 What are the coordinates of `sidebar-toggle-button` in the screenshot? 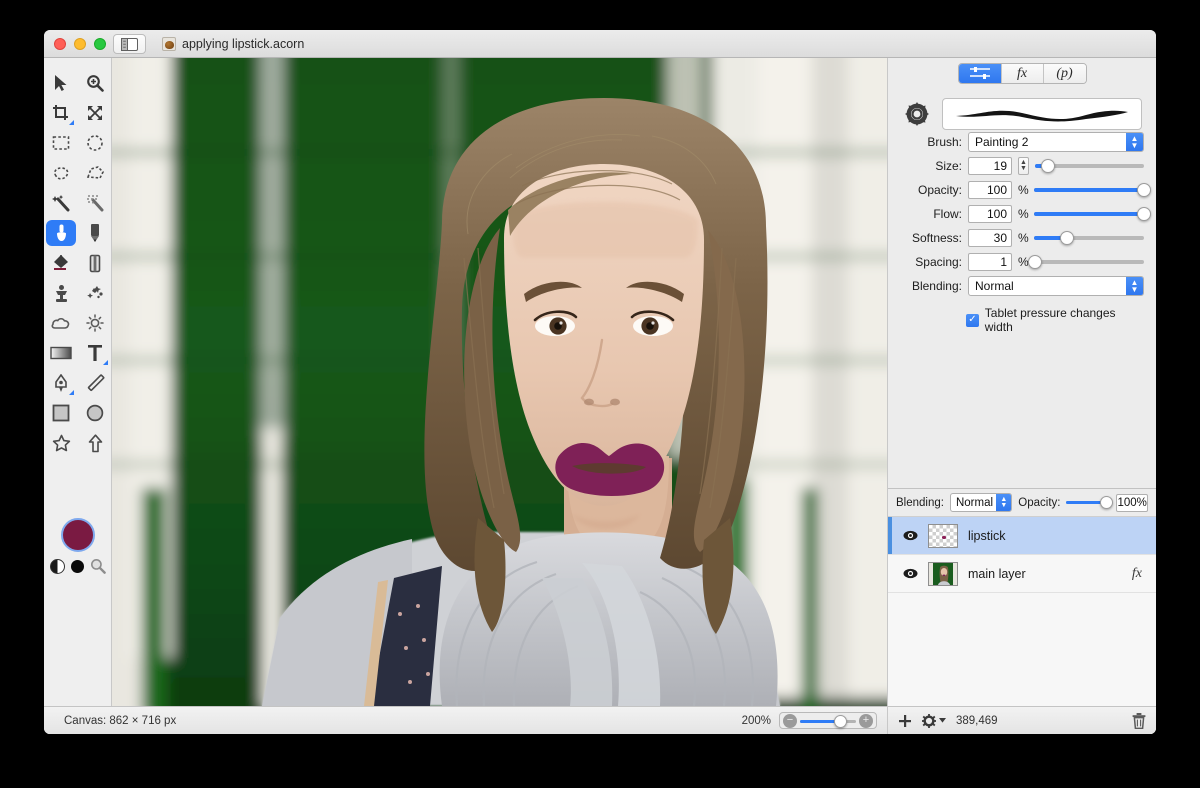 It's located at (129, 44).